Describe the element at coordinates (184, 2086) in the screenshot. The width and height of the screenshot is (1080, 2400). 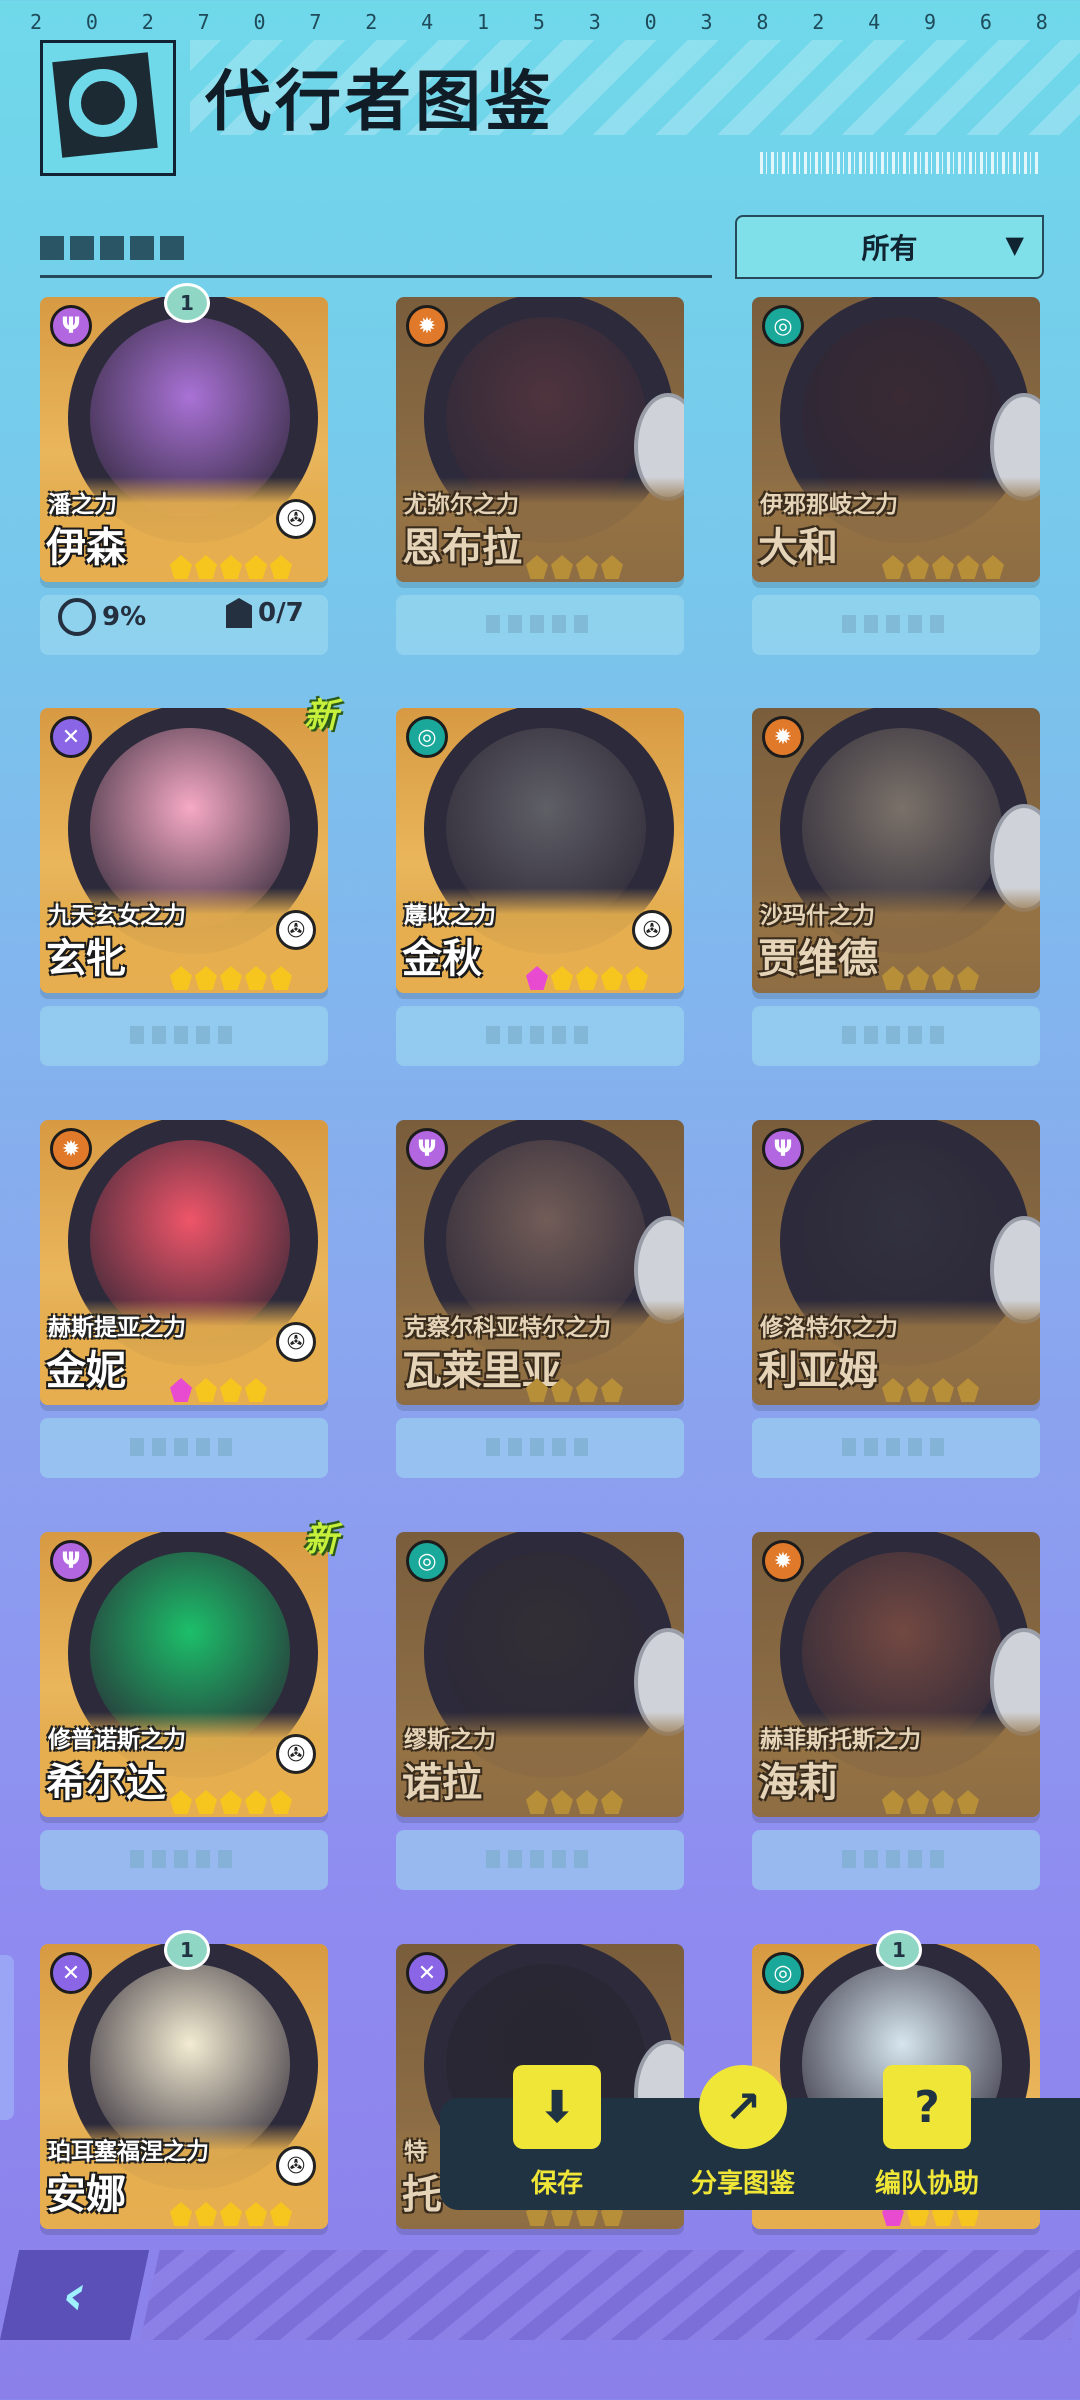
I see `card-panel: 珀耳塞福涅之力 安娜 ✕ ✇` at that location.